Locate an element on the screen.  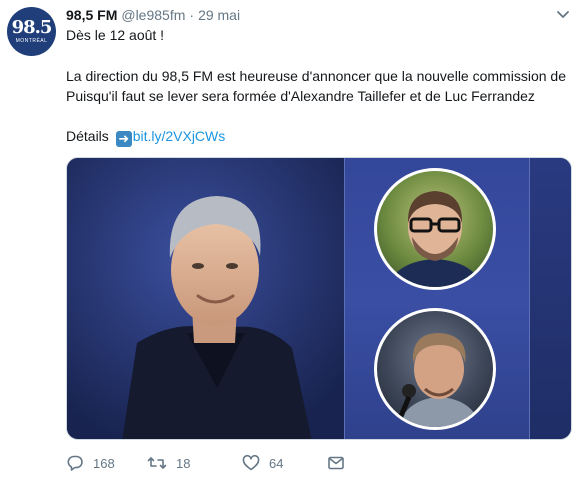
portrait-circle-bottom is located at coordinates (435, 369).